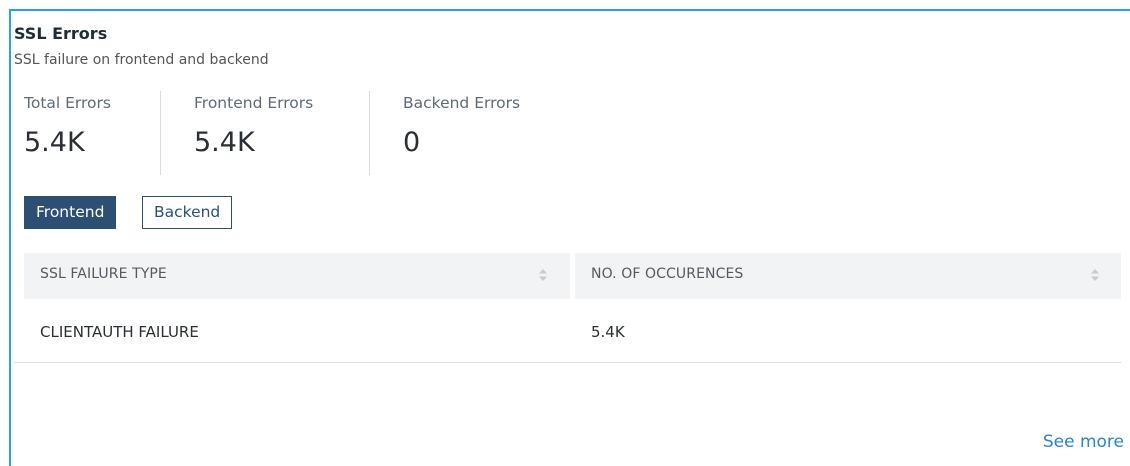  What do you see at coordinates (608, 332) in the screenshot?
I see `table-cell-occurences: 5.4K` at bounding box center [608, 332].